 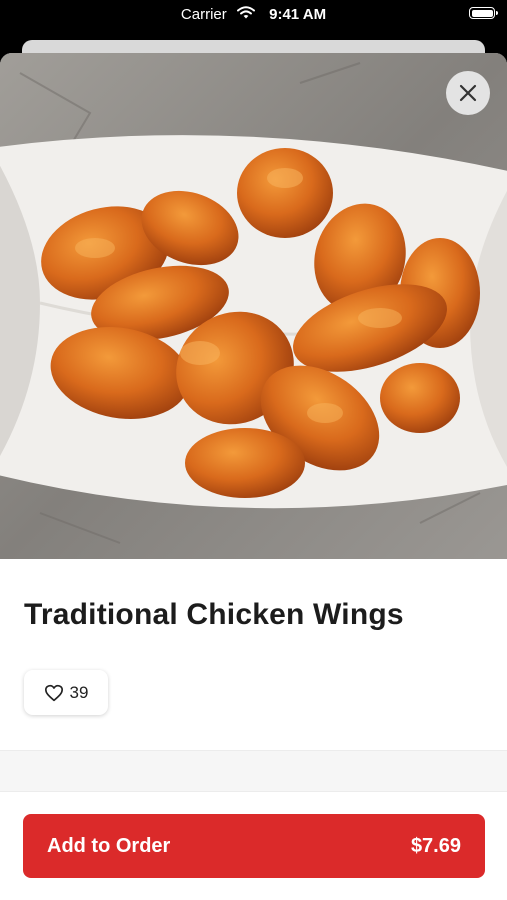 I want to click on wifi-icon, so click(x=245, y=15).